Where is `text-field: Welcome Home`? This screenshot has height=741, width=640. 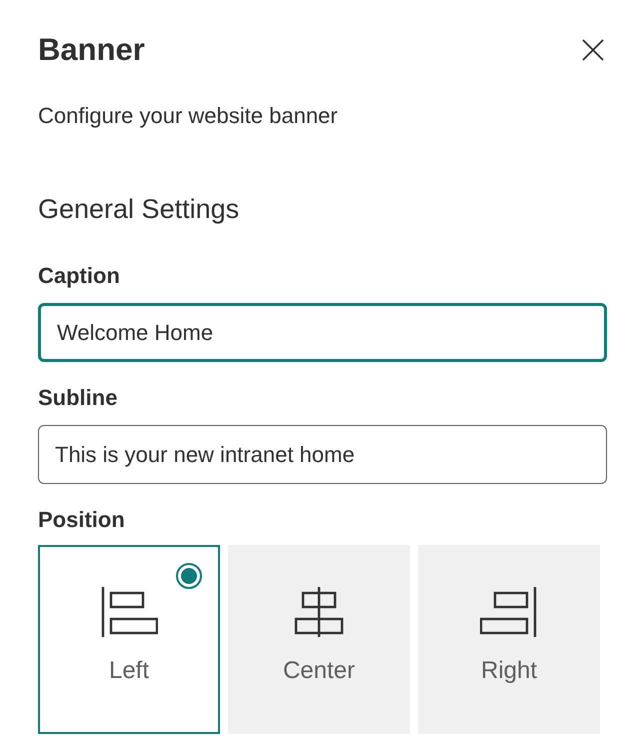 text-field: Welcome Home is located at coordinates (322, 332).